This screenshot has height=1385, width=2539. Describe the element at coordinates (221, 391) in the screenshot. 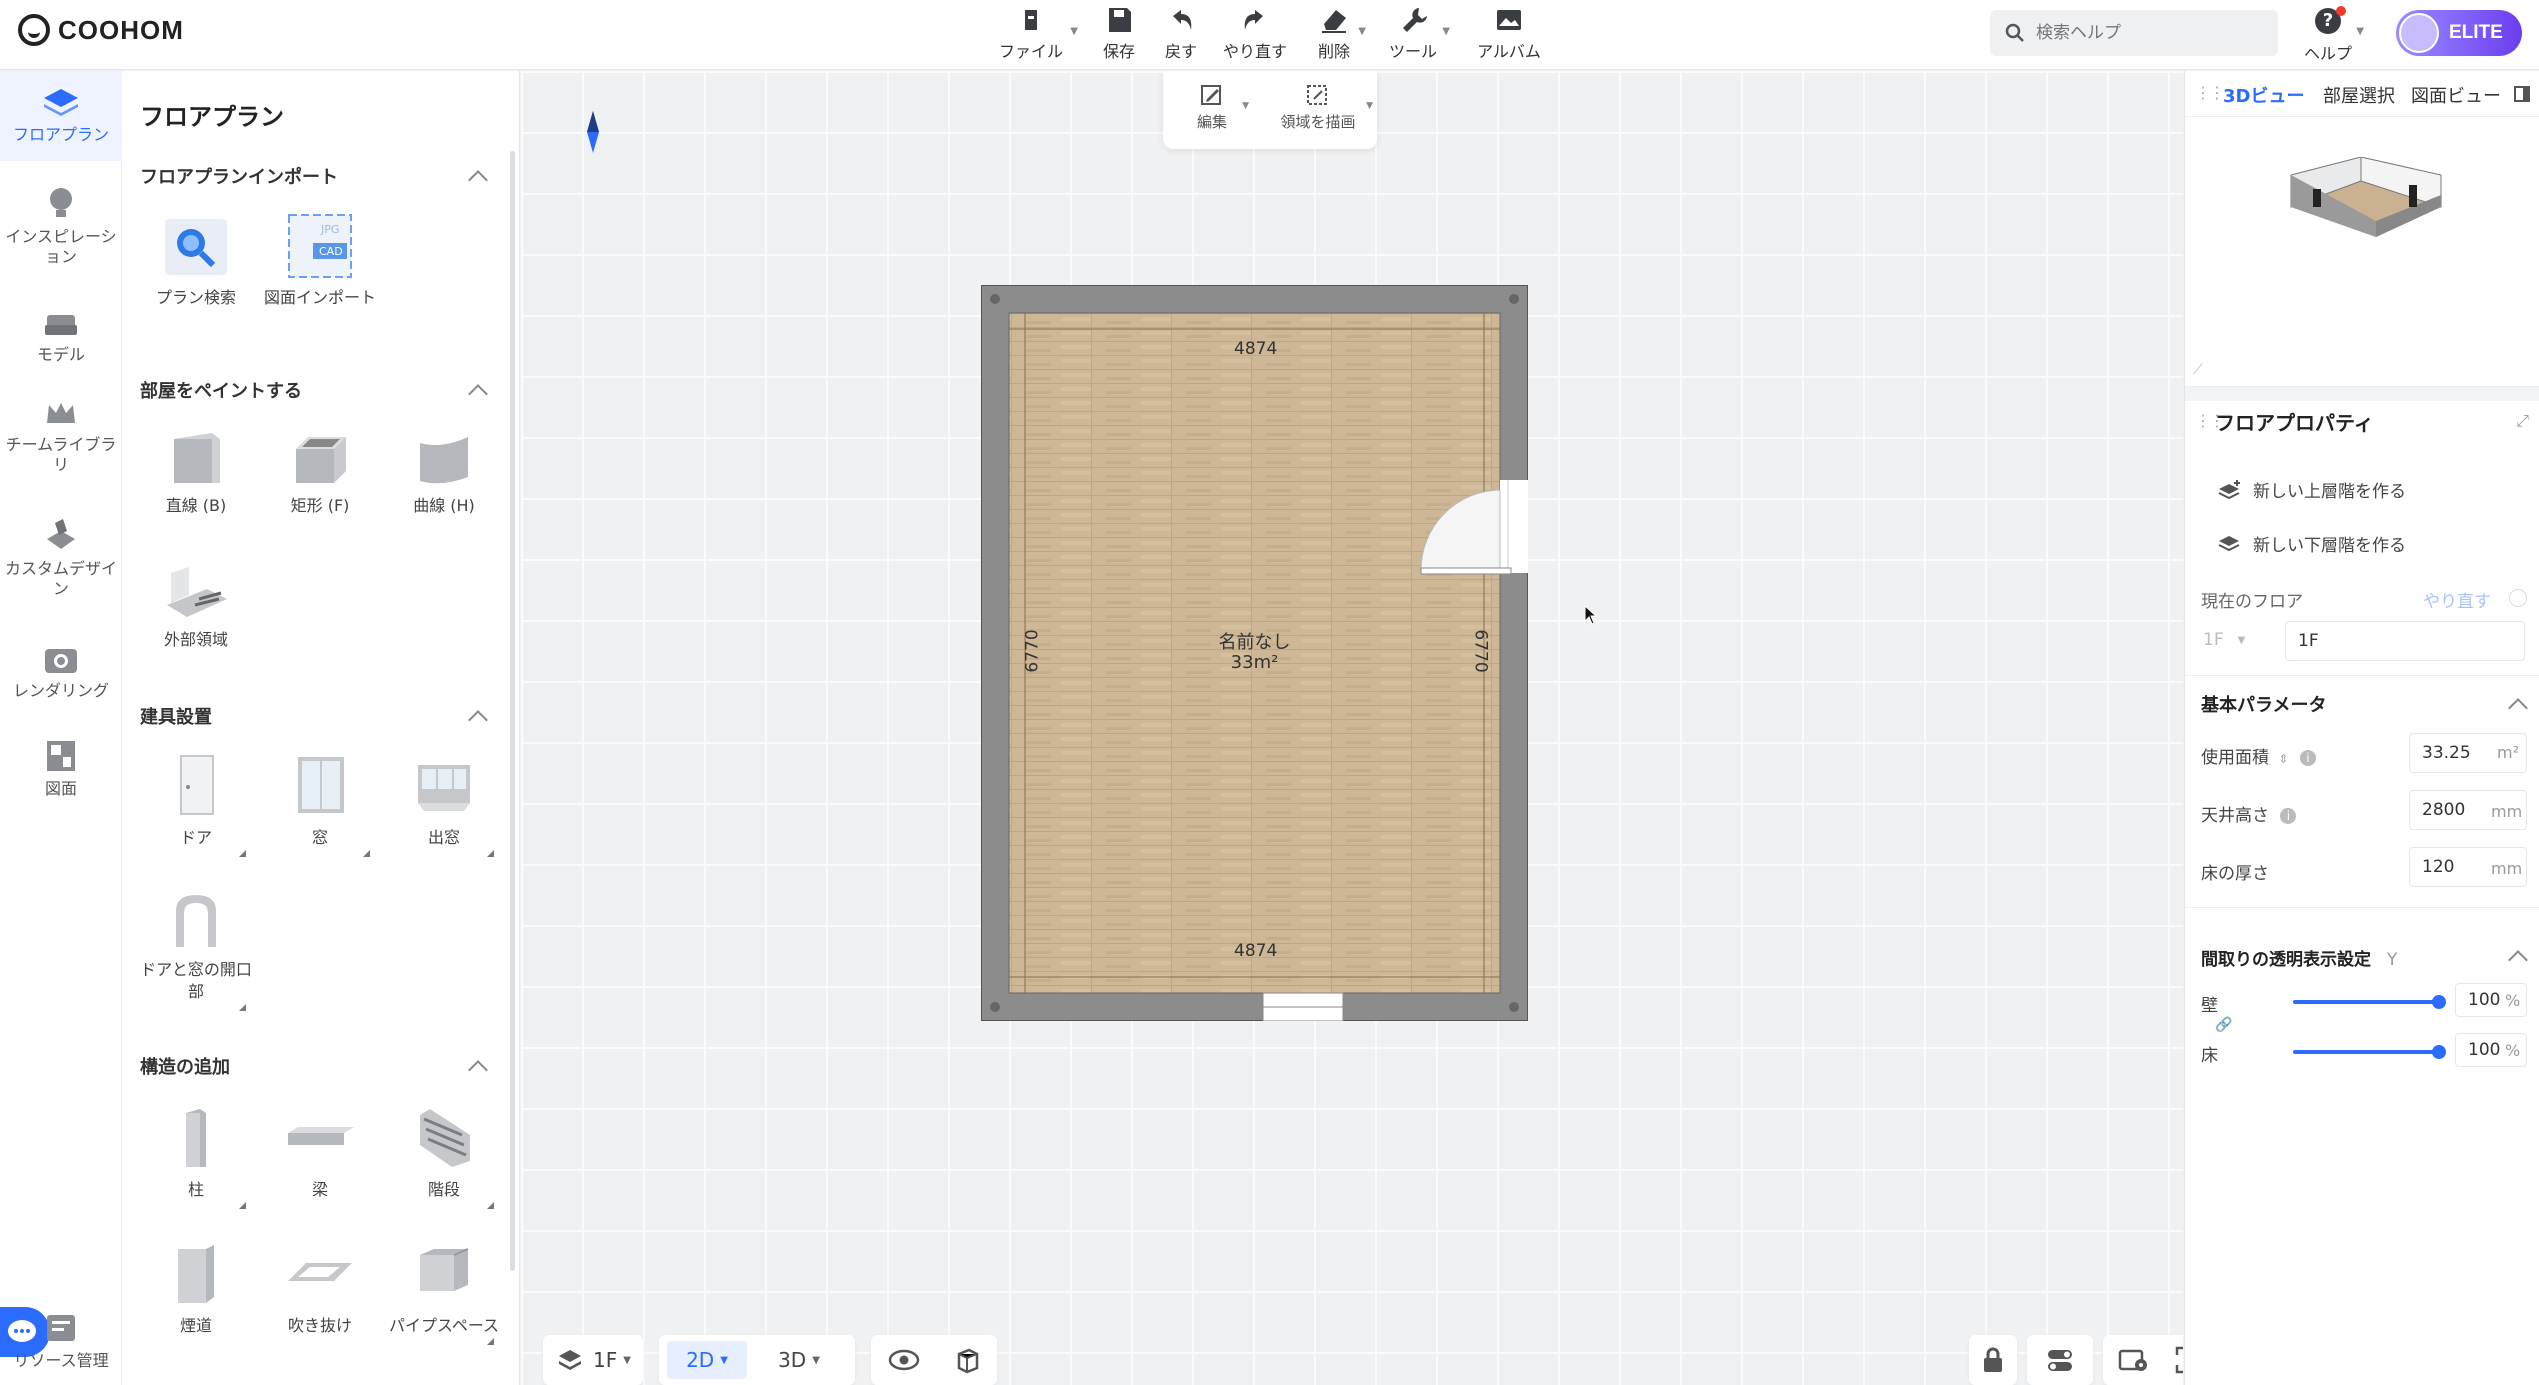

I see `section-title-paint: 部屋をペイントする` at that location.